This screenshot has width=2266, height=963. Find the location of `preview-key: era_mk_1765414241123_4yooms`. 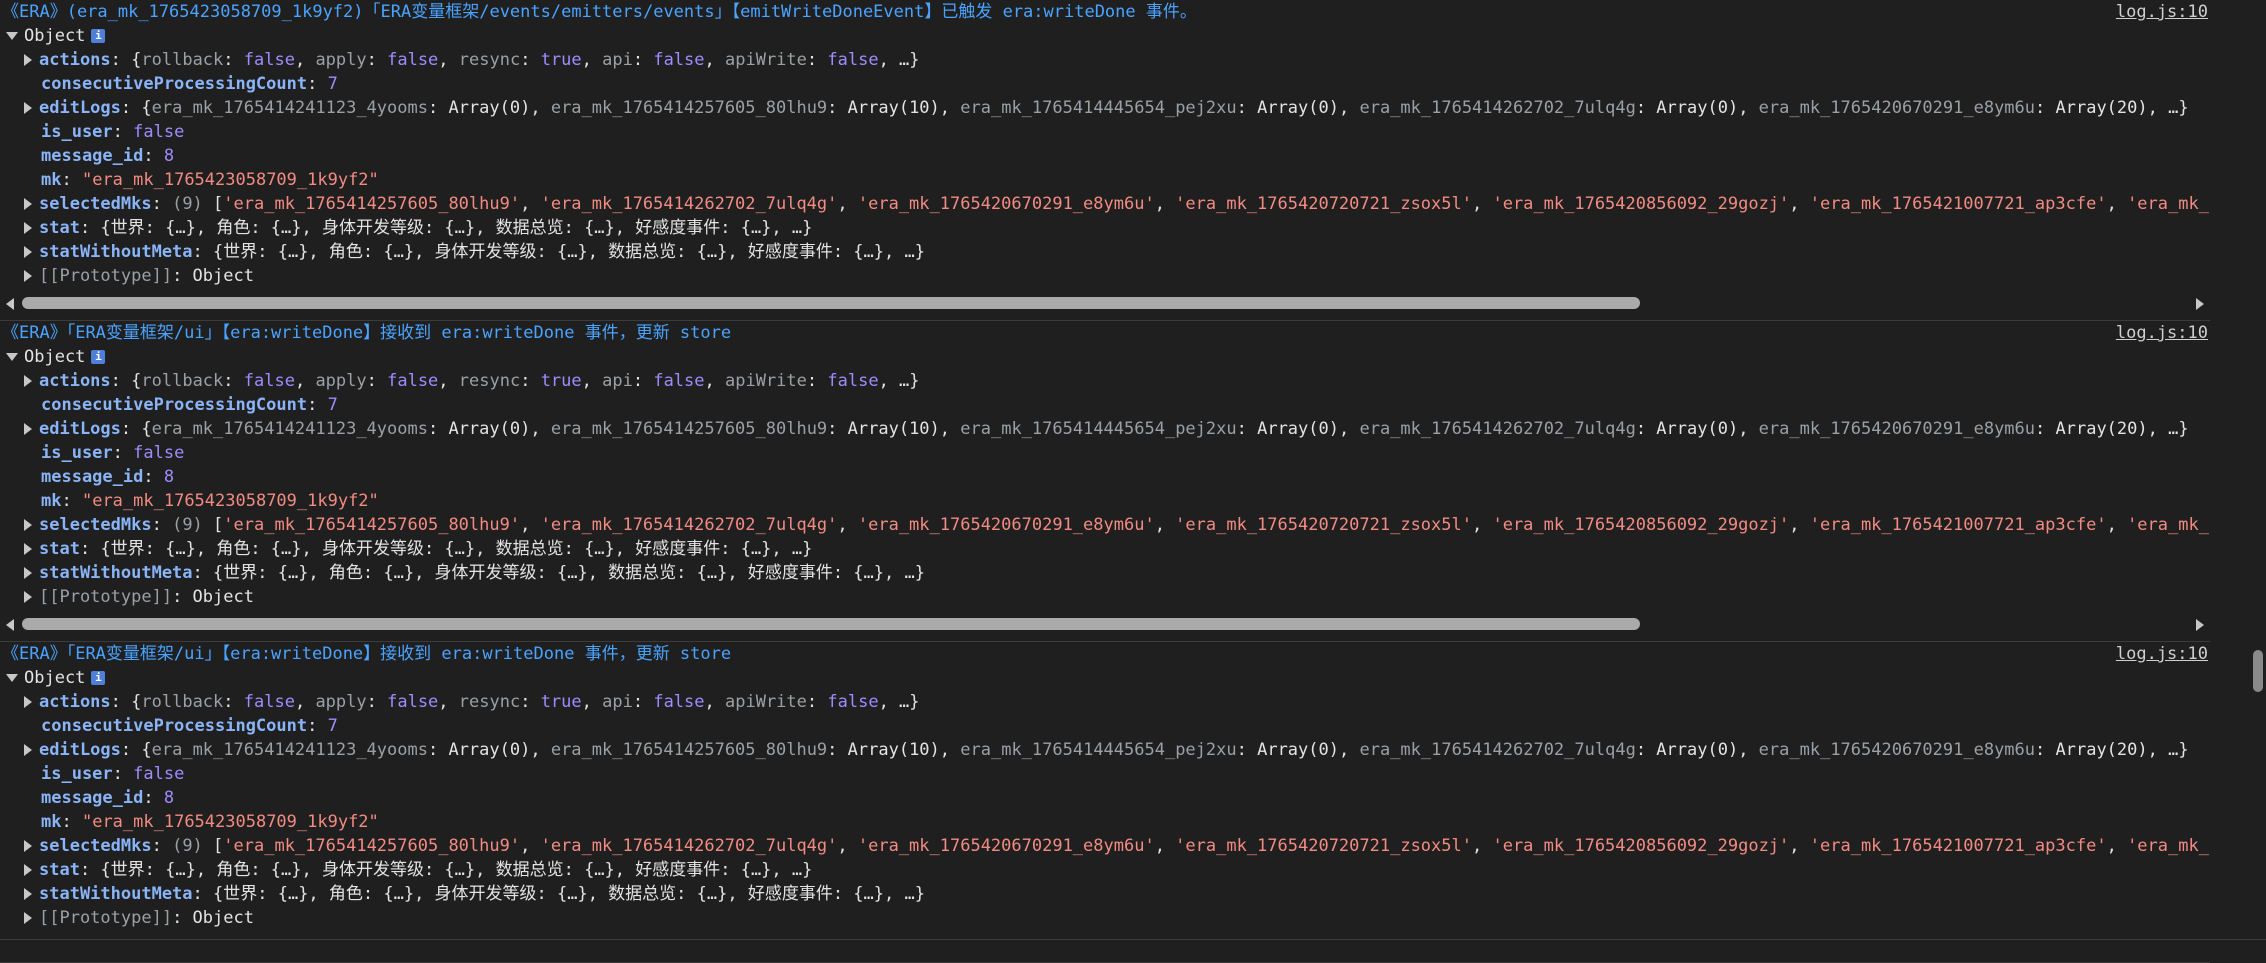

preview-key: era_mk_1765414241123_4yooms is located at coordinates (289, 108).